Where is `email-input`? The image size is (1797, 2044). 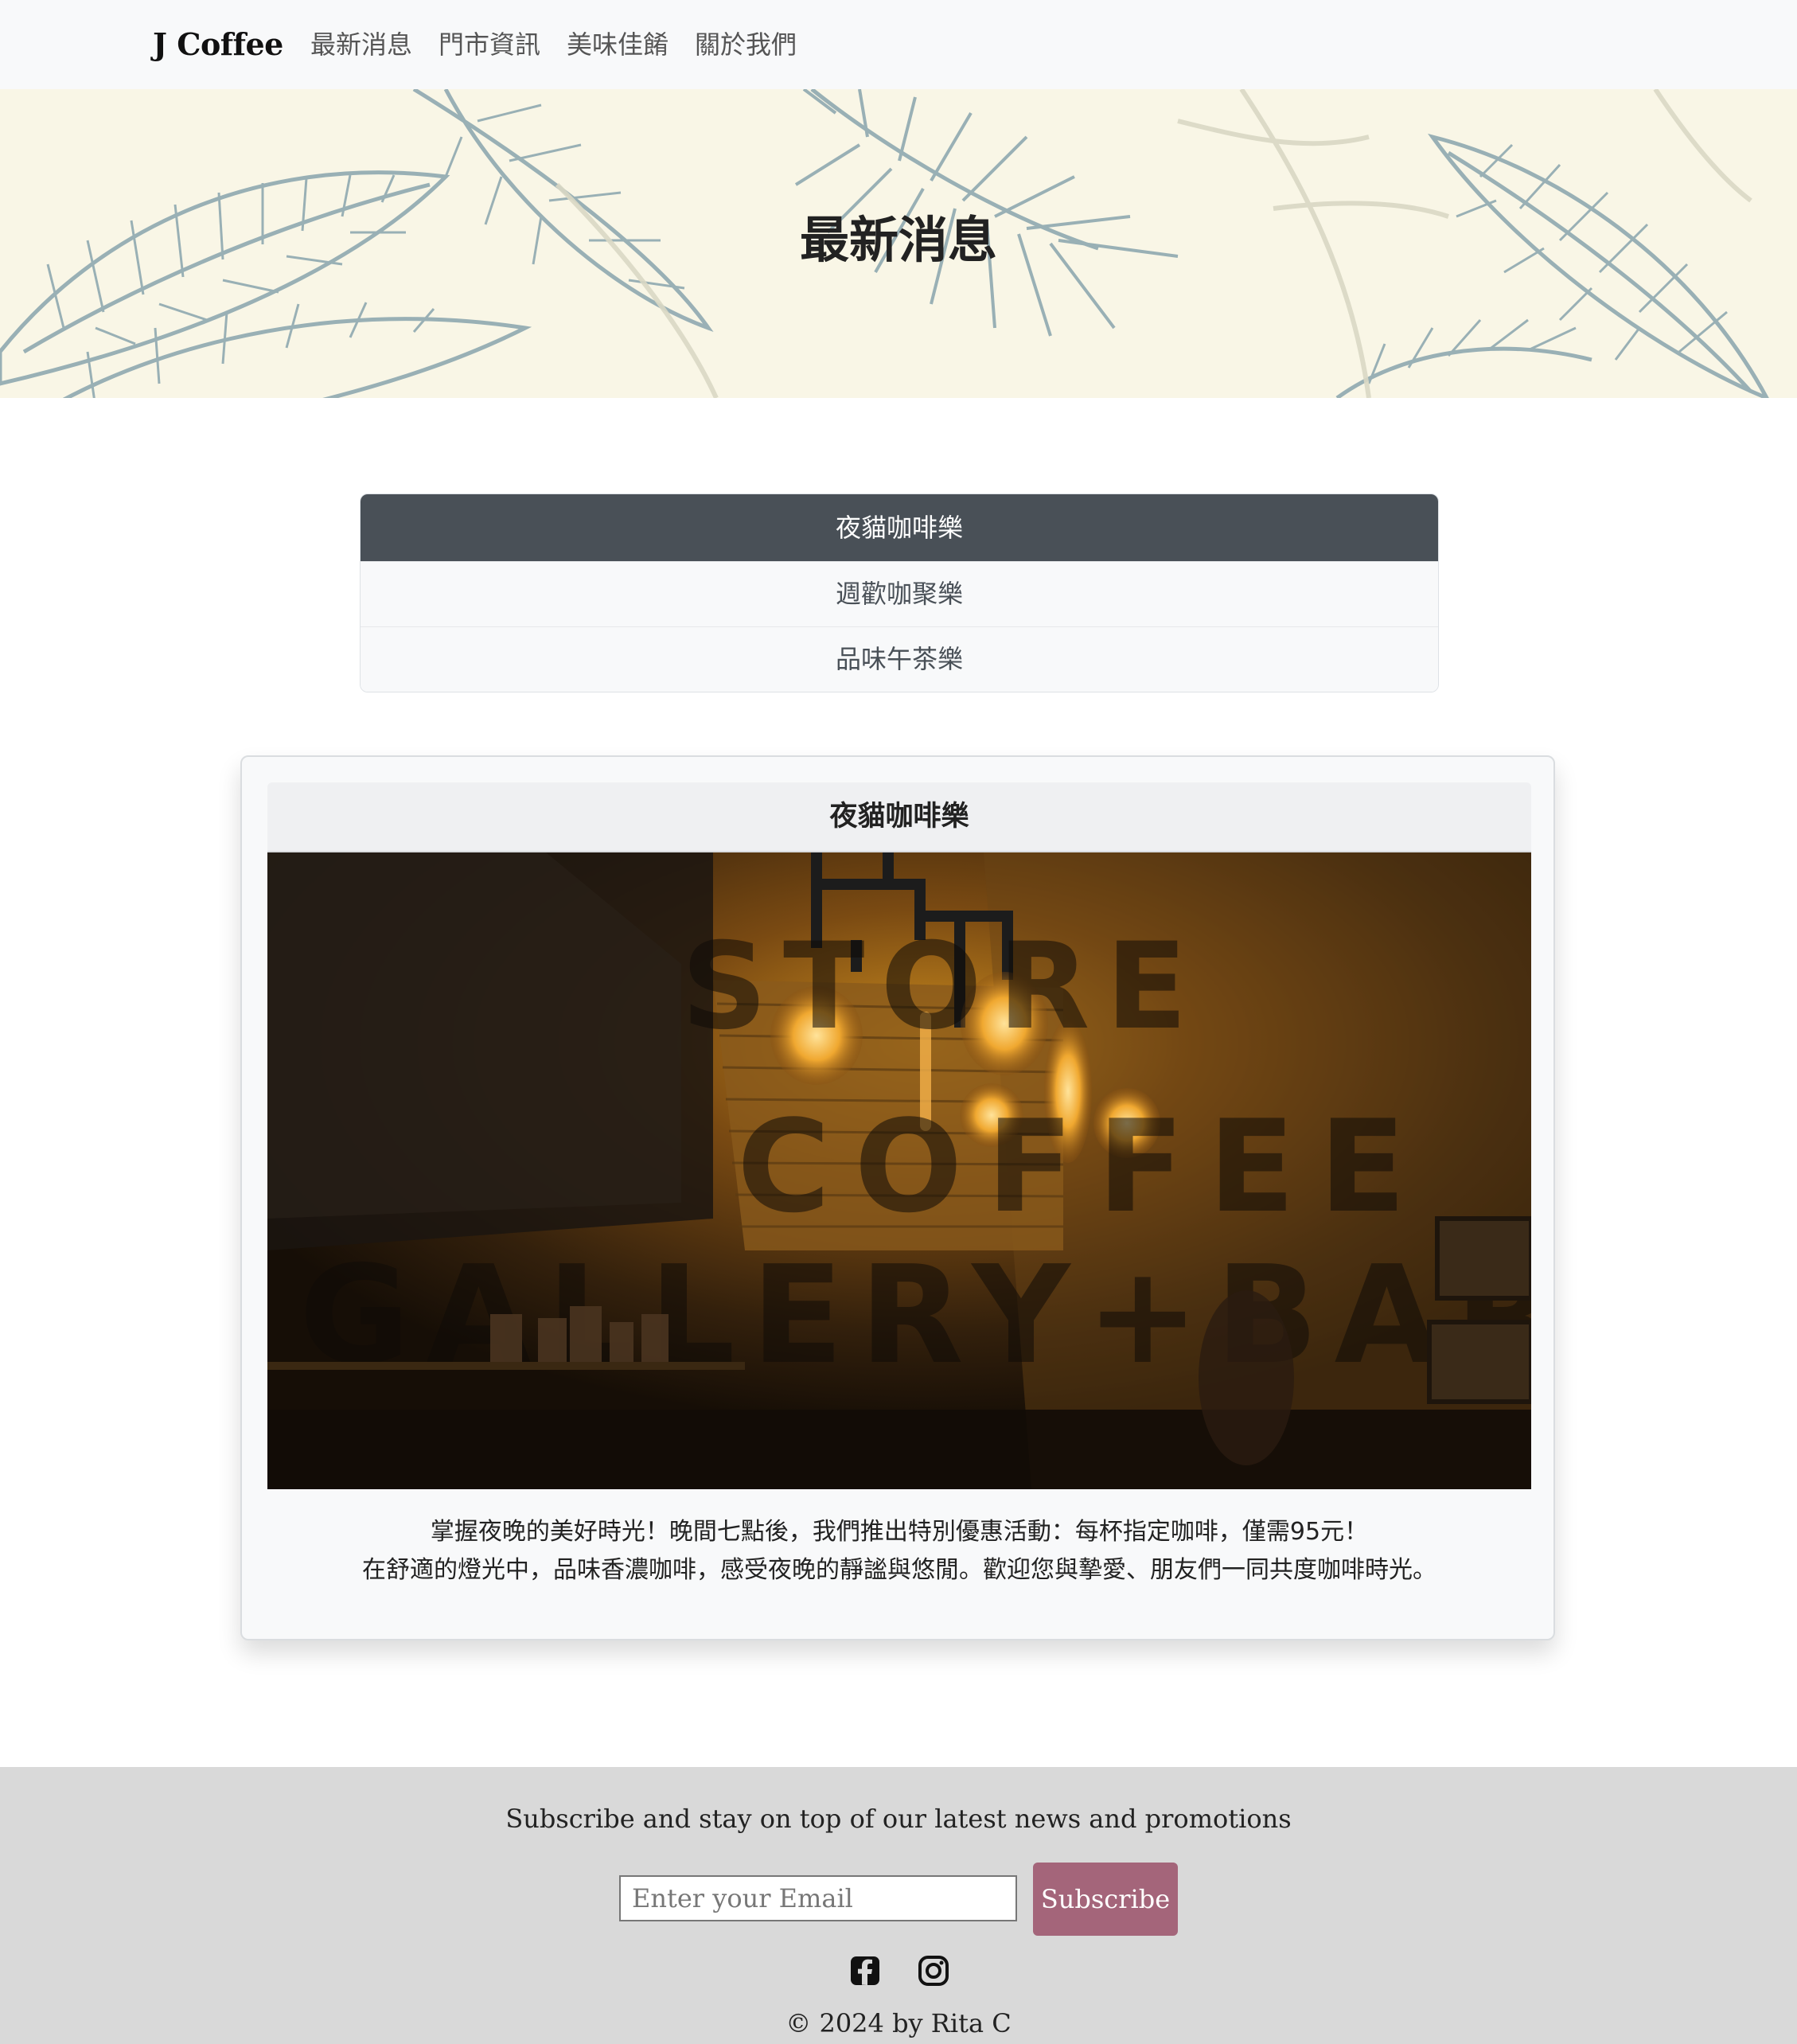 email-input is located at coordinates (818, 1898).